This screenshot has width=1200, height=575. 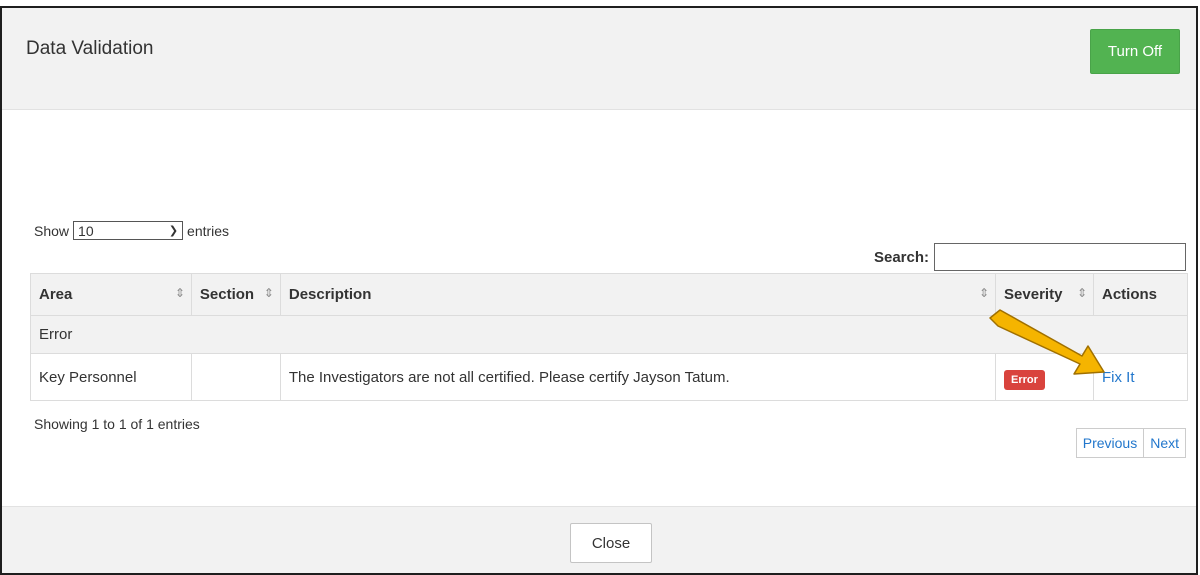 I want to click on entries-length-control: Show 10 ❯ entries, so click(x=131, y=230).